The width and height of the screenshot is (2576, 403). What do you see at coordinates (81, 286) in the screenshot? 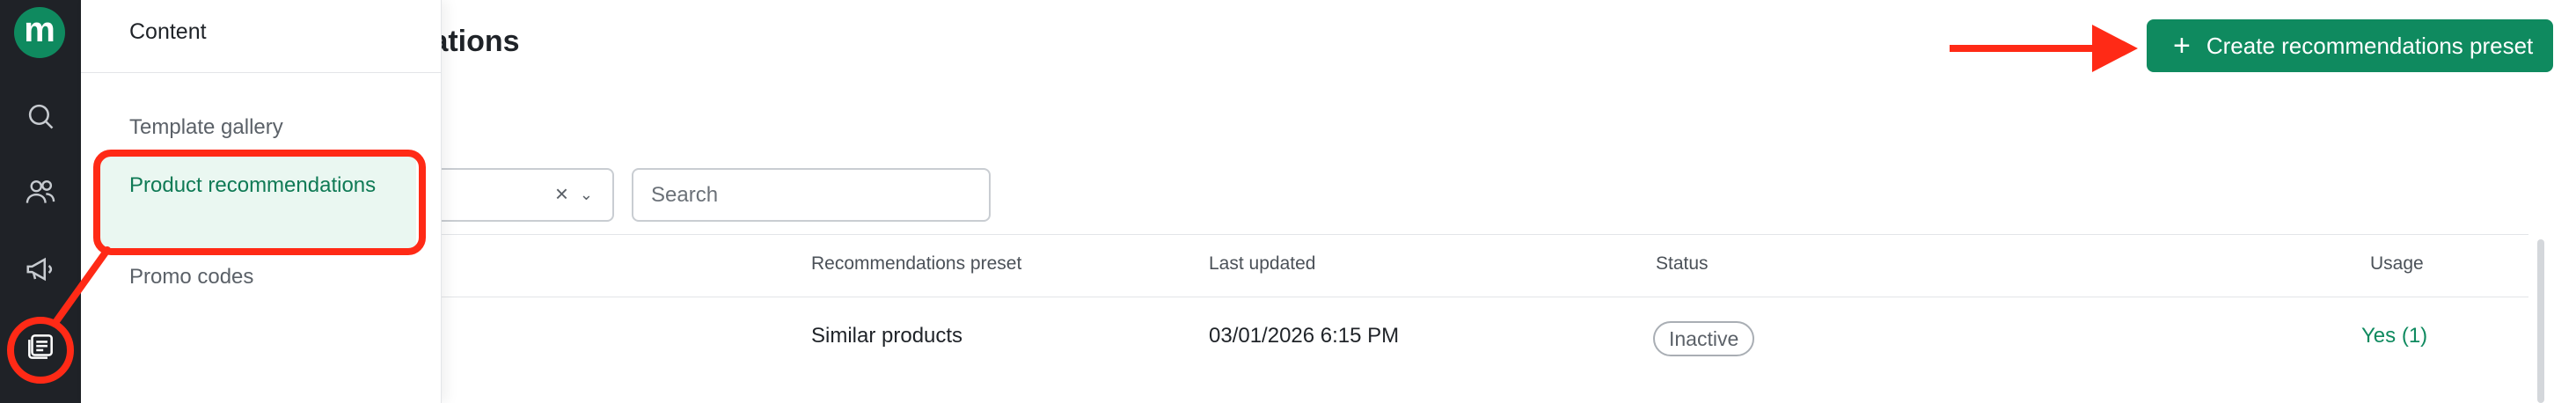
I see `annotation-connector-line` at bounding box center [81, 286].